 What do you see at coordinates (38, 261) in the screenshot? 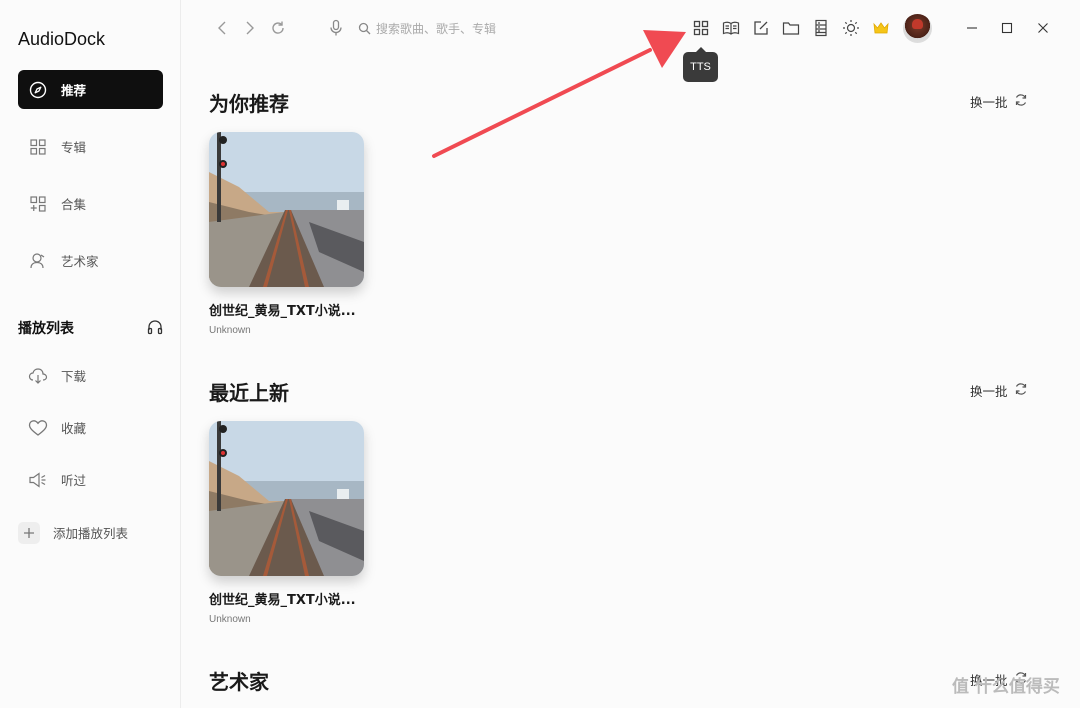
I see `artist-icon` at bounding box center [38, 261].